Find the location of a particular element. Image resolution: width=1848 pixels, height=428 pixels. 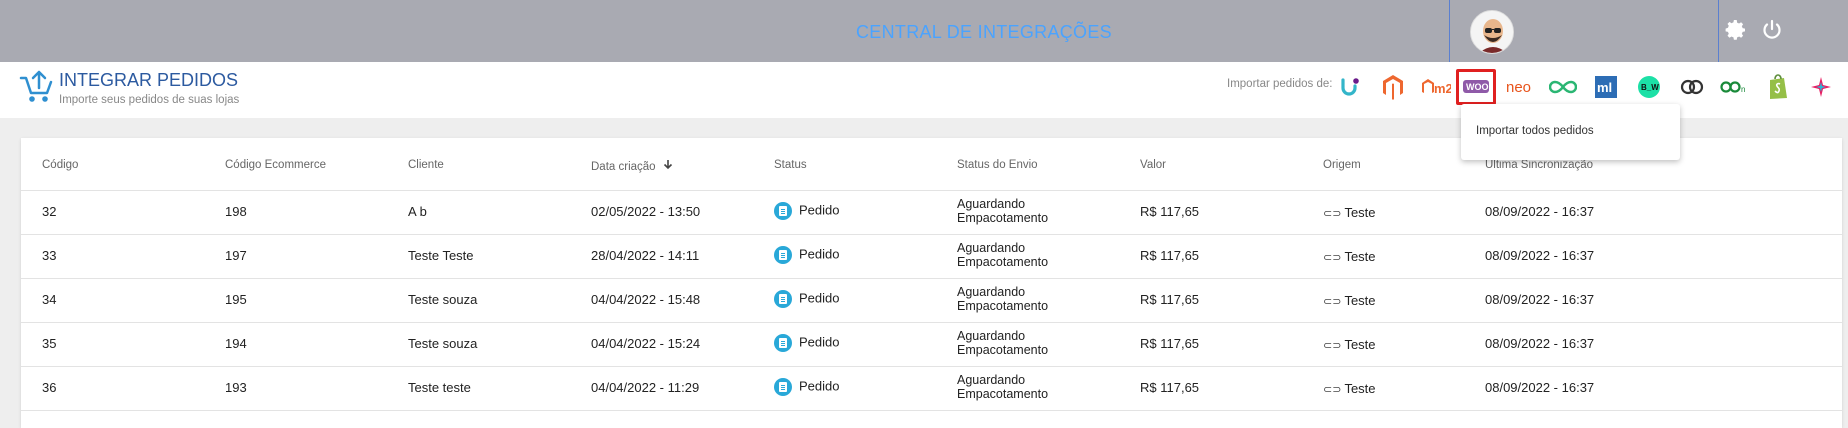

column-header-codigo: Código is located at coordinates (60, 165).